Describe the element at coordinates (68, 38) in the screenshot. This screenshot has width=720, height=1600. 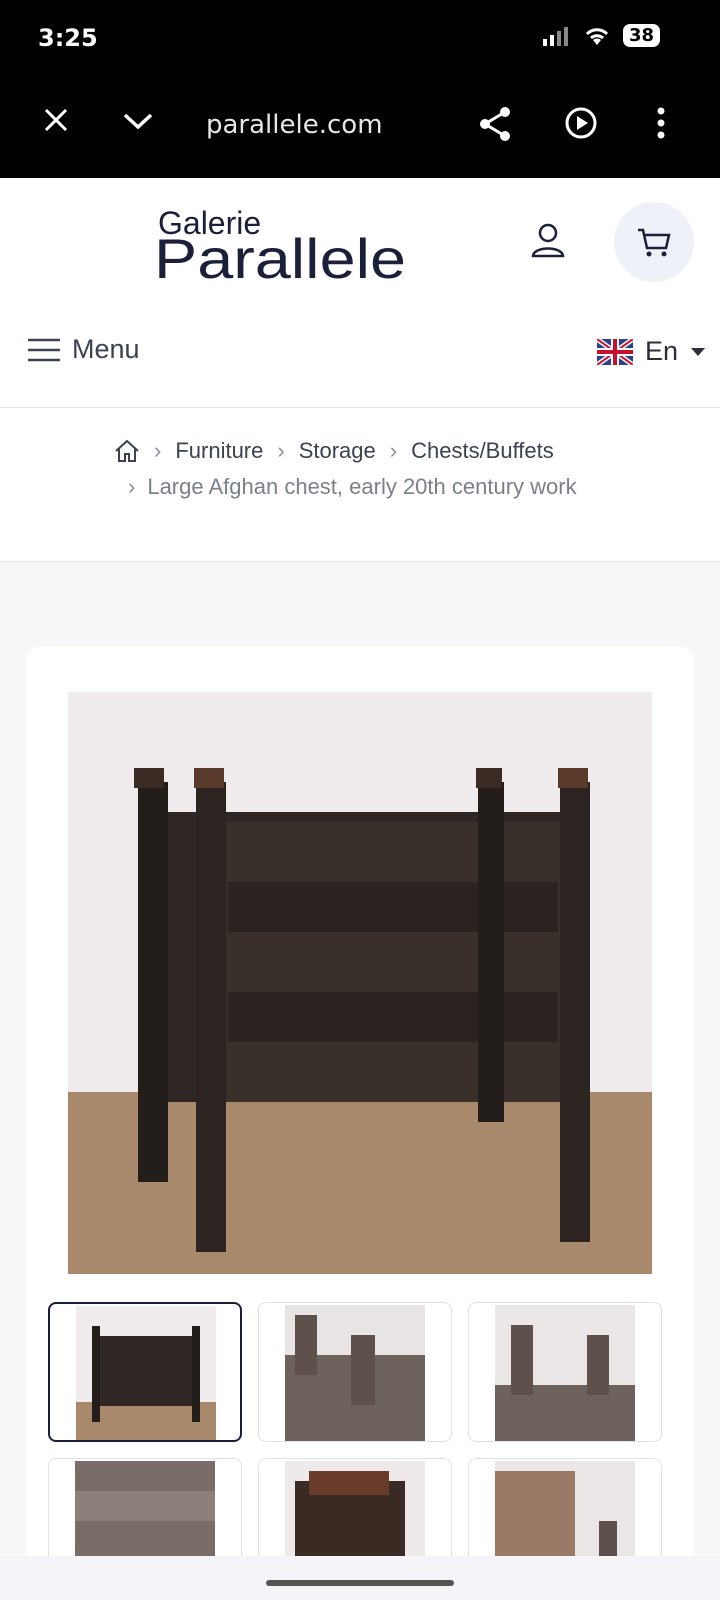
I see `status-time: 3:25` at that location.